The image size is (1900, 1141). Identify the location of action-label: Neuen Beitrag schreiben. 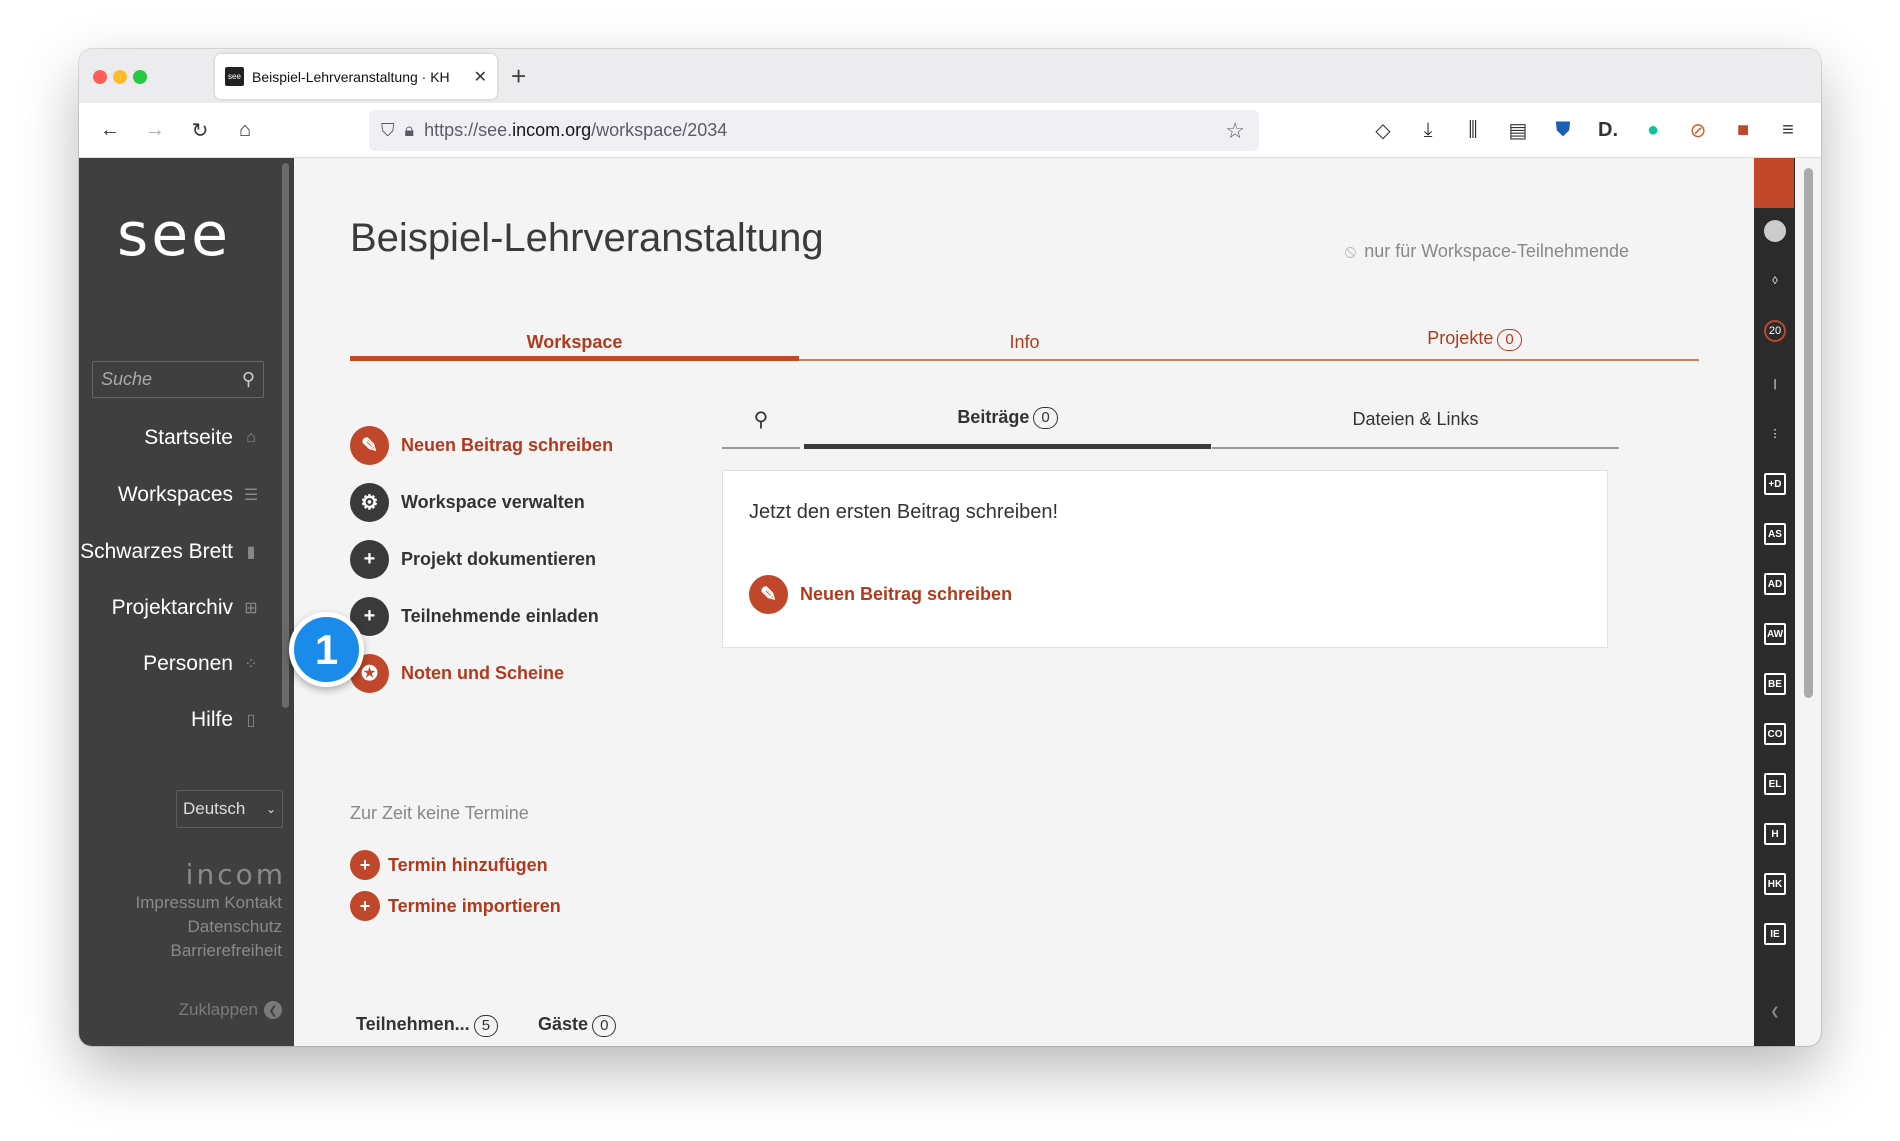
(906, 594).